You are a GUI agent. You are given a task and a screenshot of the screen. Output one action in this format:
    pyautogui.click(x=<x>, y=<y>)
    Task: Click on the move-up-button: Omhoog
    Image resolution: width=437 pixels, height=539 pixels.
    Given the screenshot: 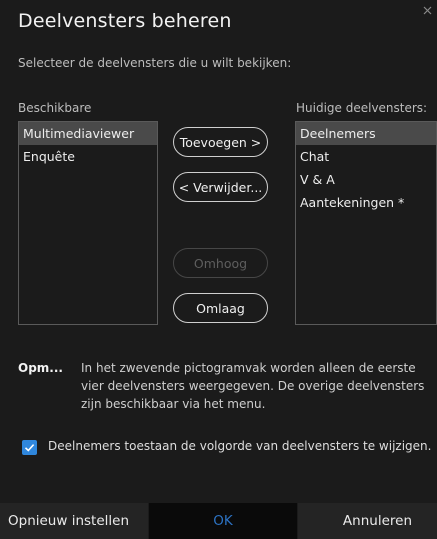 What is the action you would take?
    pyautogui.click(x=220, y=263)
    